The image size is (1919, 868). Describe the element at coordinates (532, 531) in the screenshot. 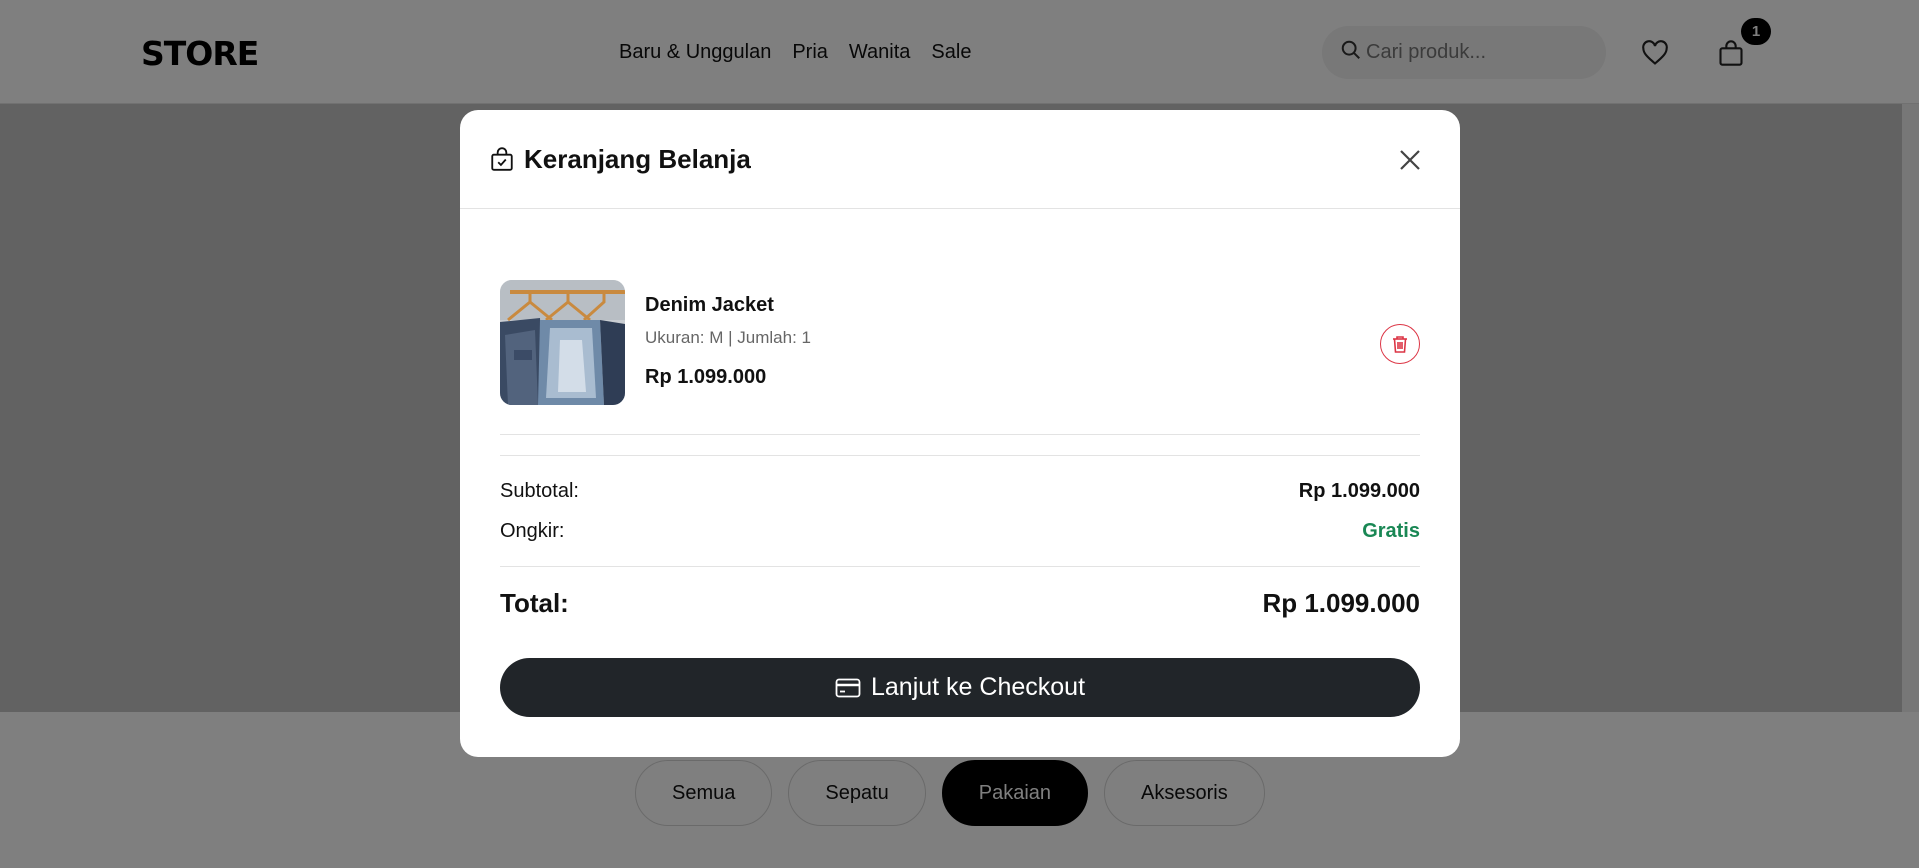

I see `shipping-label: Ongkir:` at that location.